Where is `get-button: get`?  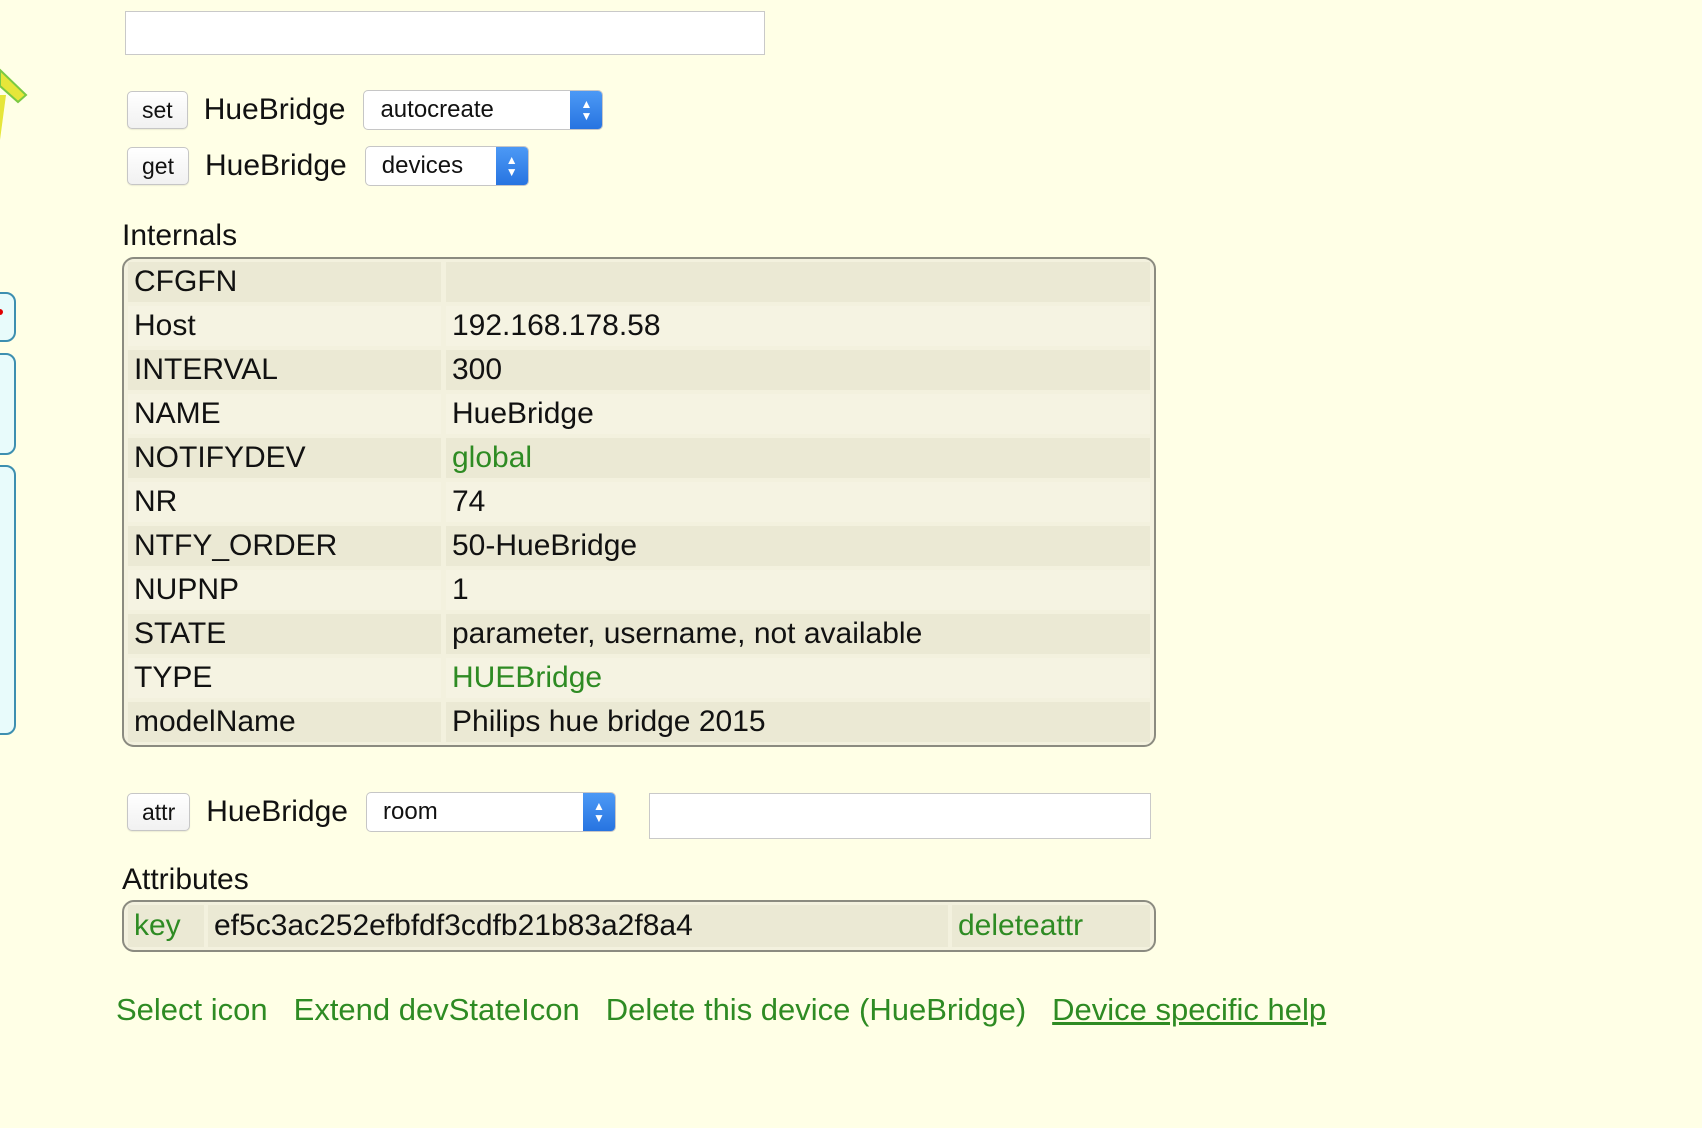 get-button: get is located at coordinates (158, 166).